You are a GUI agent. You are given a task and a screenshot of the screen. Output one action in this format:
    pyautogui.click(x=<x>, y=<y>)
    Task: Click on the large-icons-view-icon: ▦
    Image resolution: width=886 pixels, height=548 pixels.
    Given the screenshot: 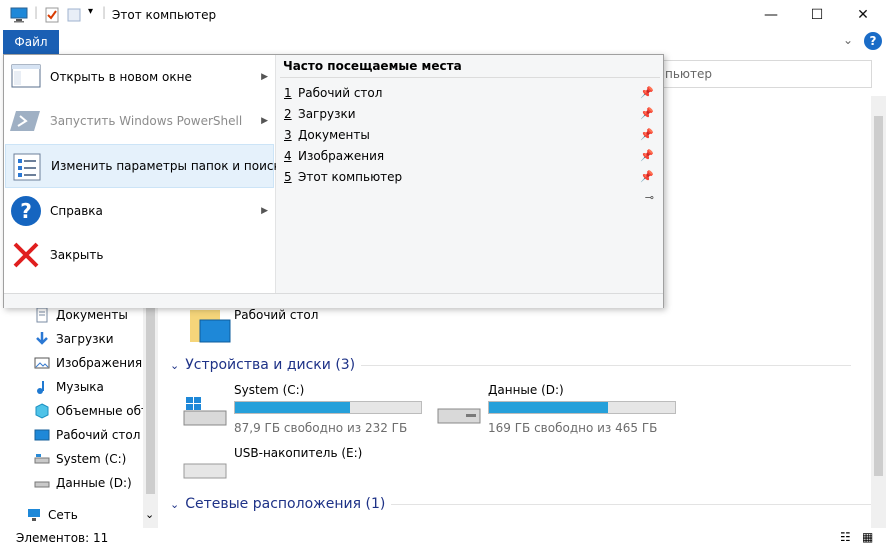 What is the action you would take?
    pyautogui.click(x=867, y=537)
    